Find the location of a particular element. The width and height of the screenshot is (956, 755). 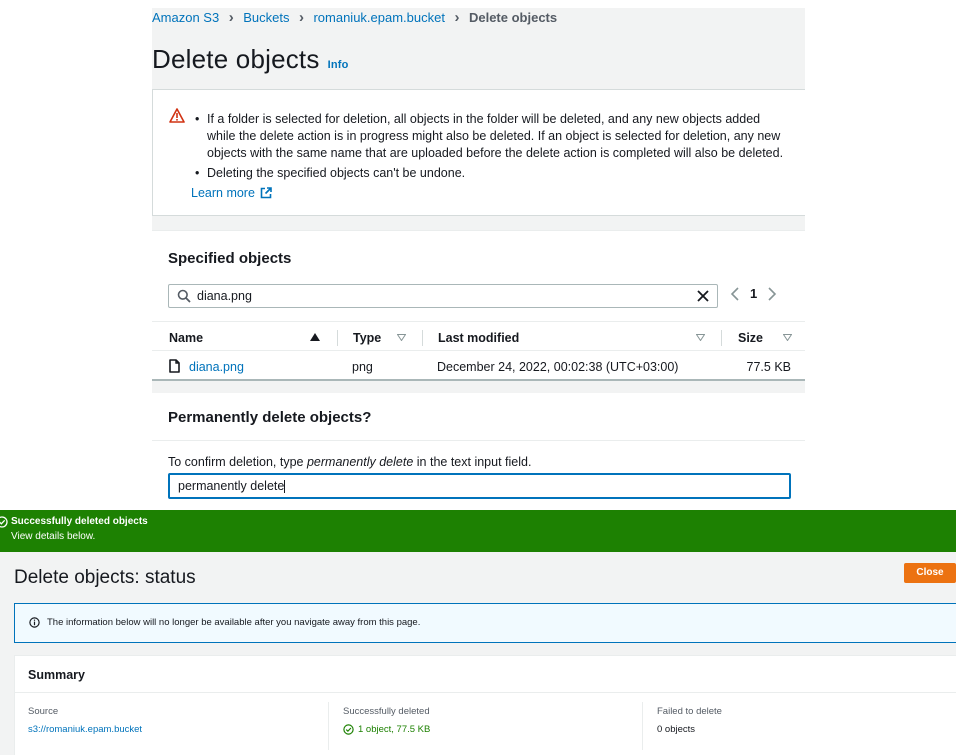

learn-more-label: Learn more is located at coordinates (223, 193).